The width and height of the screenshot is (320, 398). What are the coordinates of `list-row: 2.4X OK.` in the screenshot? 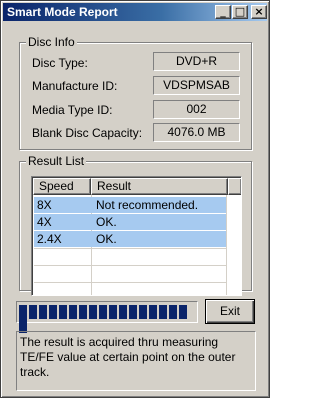 It's located at (130, 239).